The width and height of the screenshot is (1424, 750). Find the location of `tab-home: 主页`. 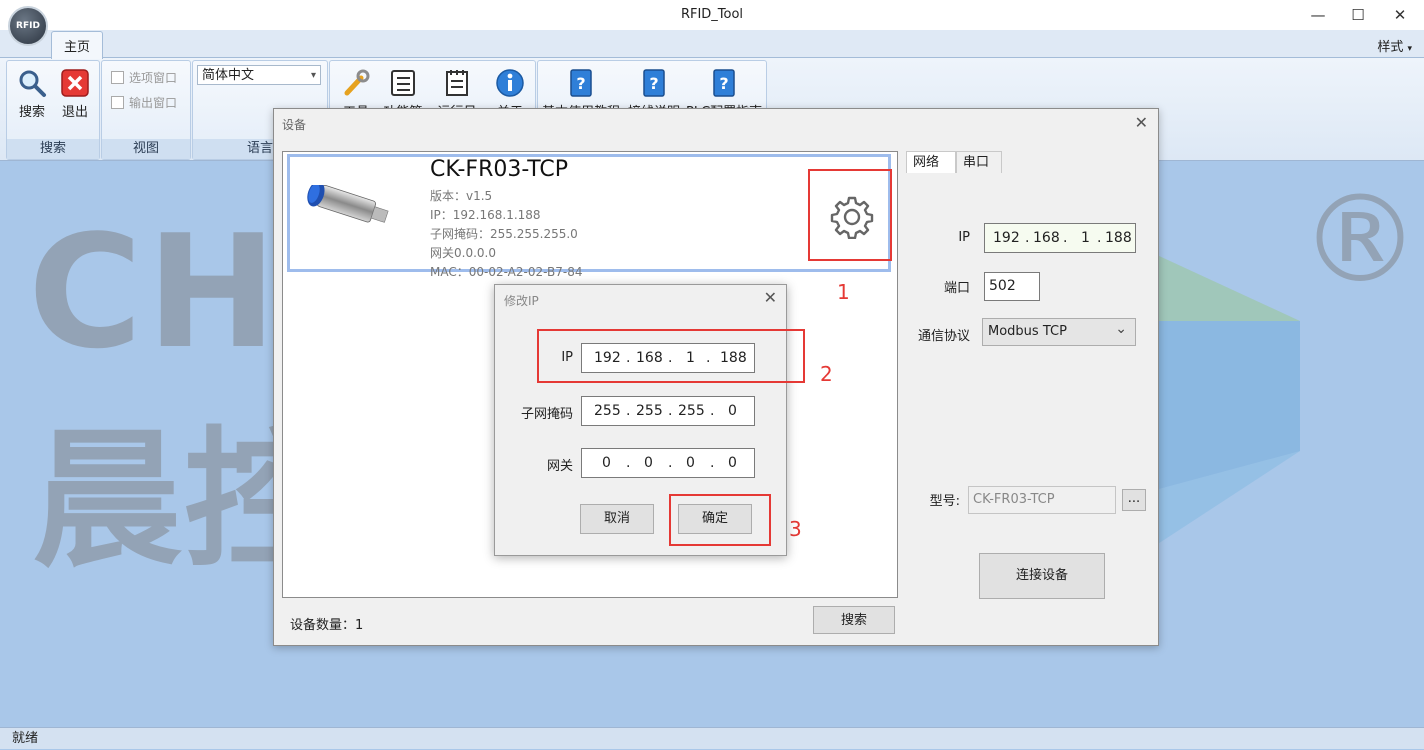

tab-home: 主页 is located at coordinates (77, 45).